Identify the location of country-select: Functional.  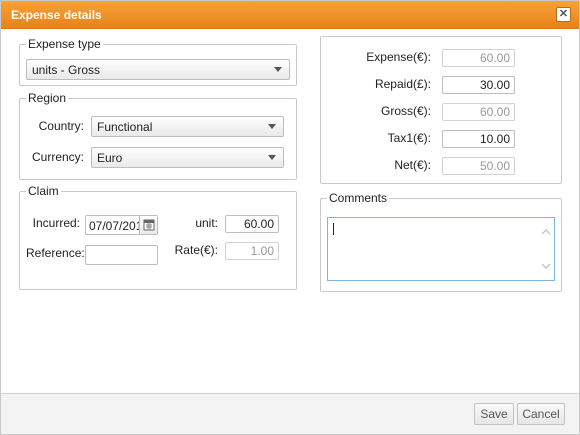
(187, 126).